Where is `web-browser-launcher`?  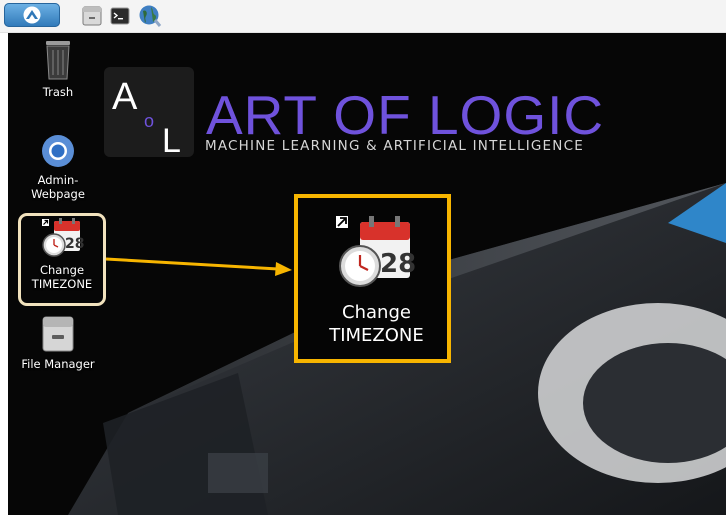
web-browser-launcher is located at coordinates (150, 16).